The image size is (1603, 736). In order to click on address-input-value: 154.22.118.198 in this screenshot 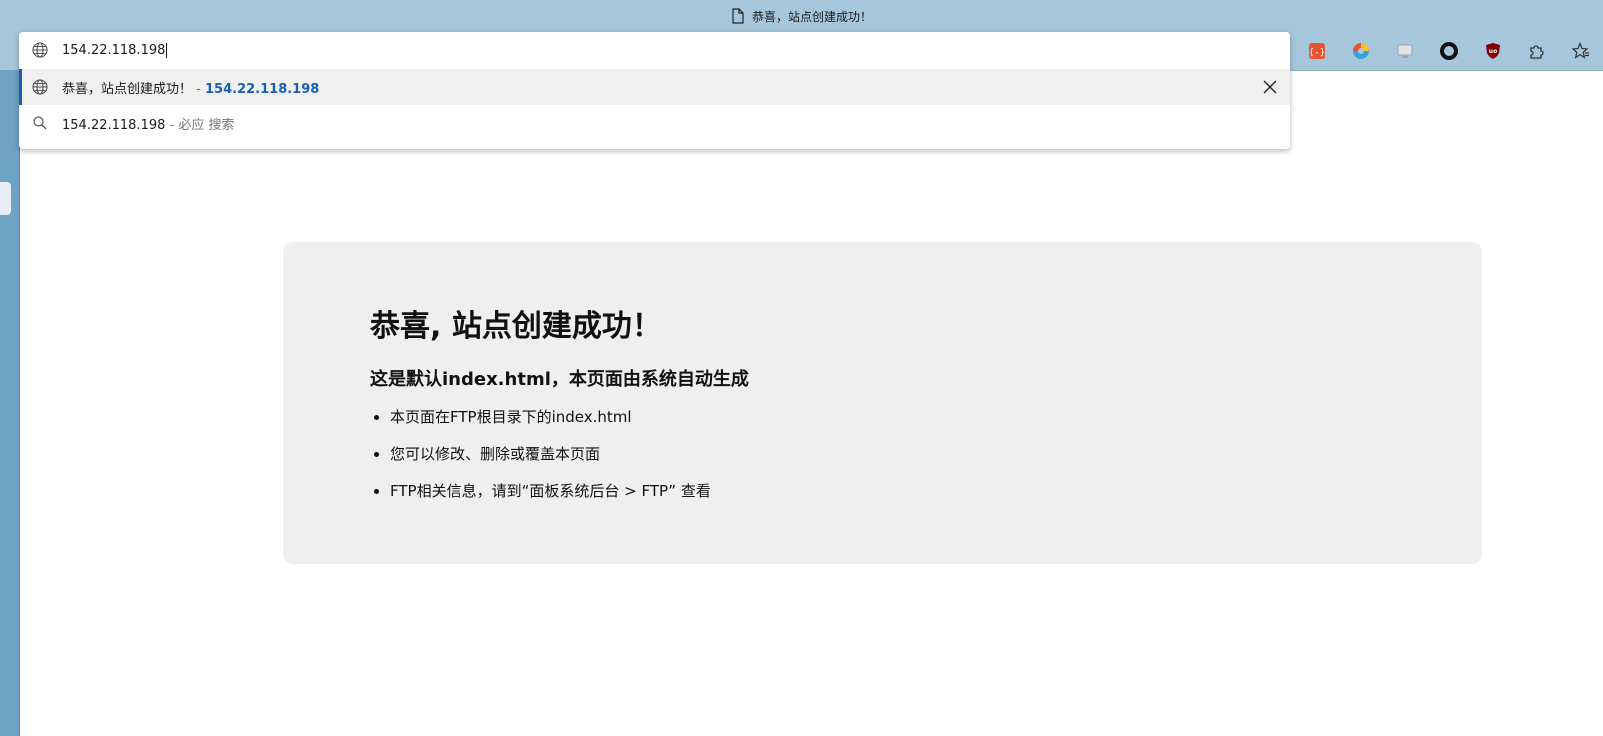, I will do `click(114, 50)`.